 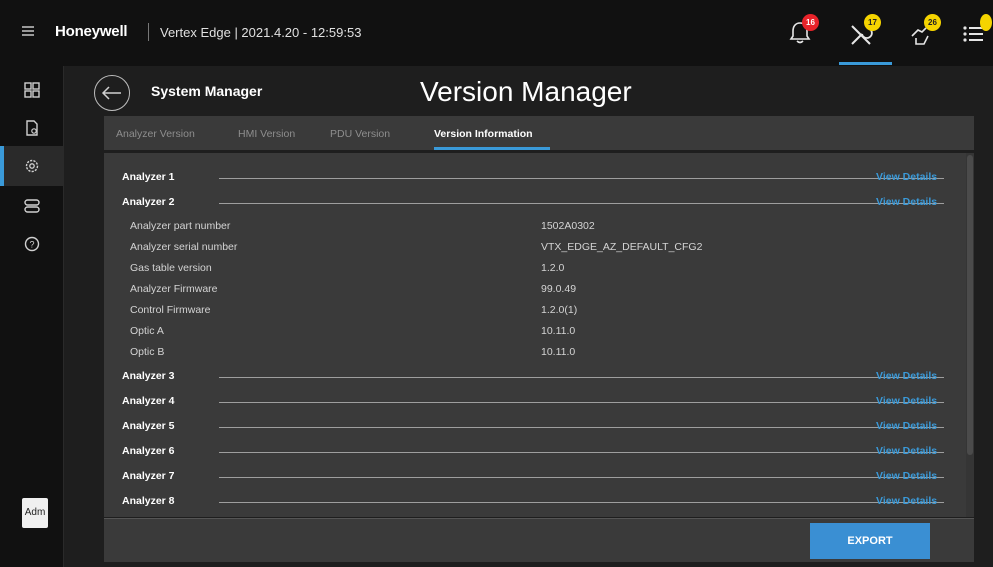 I want to click on toggle-icon, so click(x=32, y=206).